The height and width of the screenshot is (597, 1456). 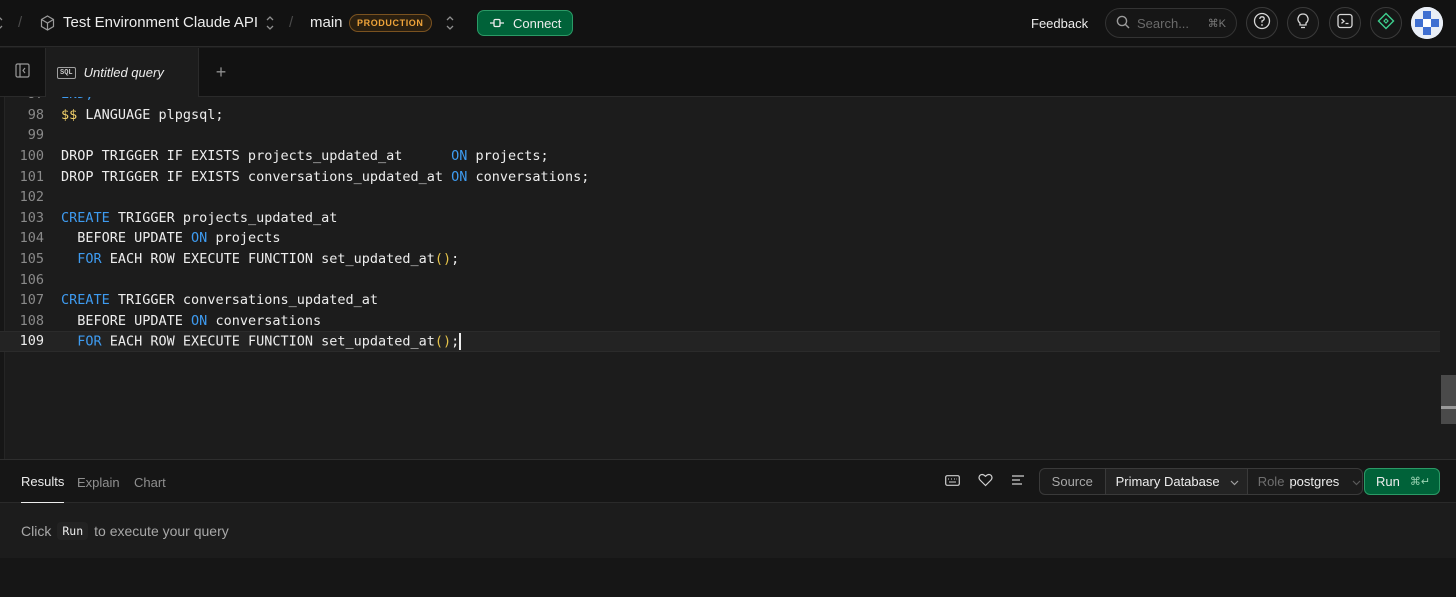 What do you see at coordinates (244, 238) in the screenshot?
I see `code-token: projects` at bounding box center [244, 238].